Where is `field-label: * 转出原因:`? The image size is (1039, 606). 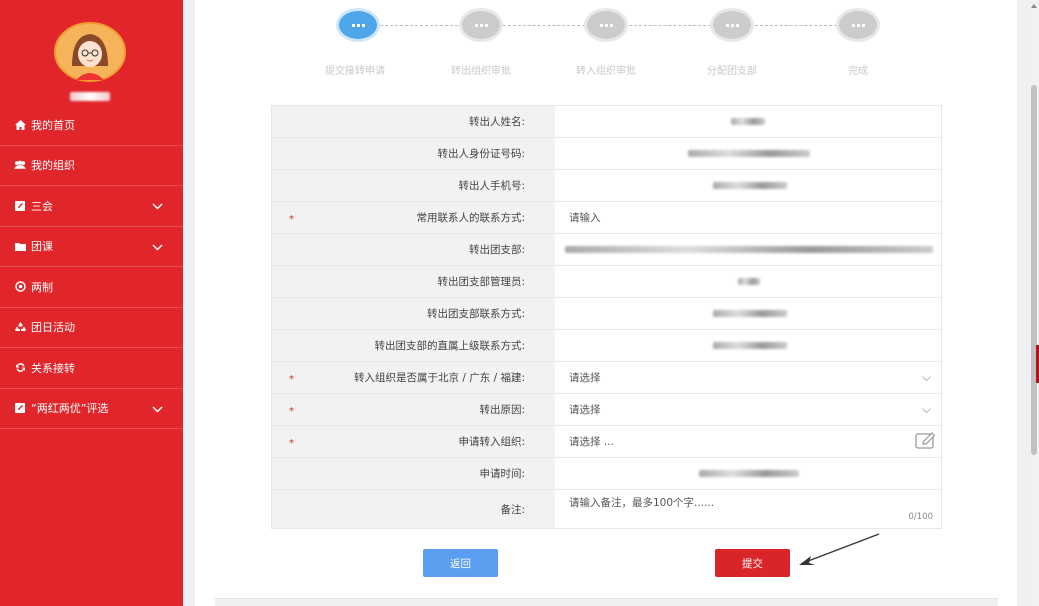 field-label: * 转出原因: is located at coordinates (413, 409).